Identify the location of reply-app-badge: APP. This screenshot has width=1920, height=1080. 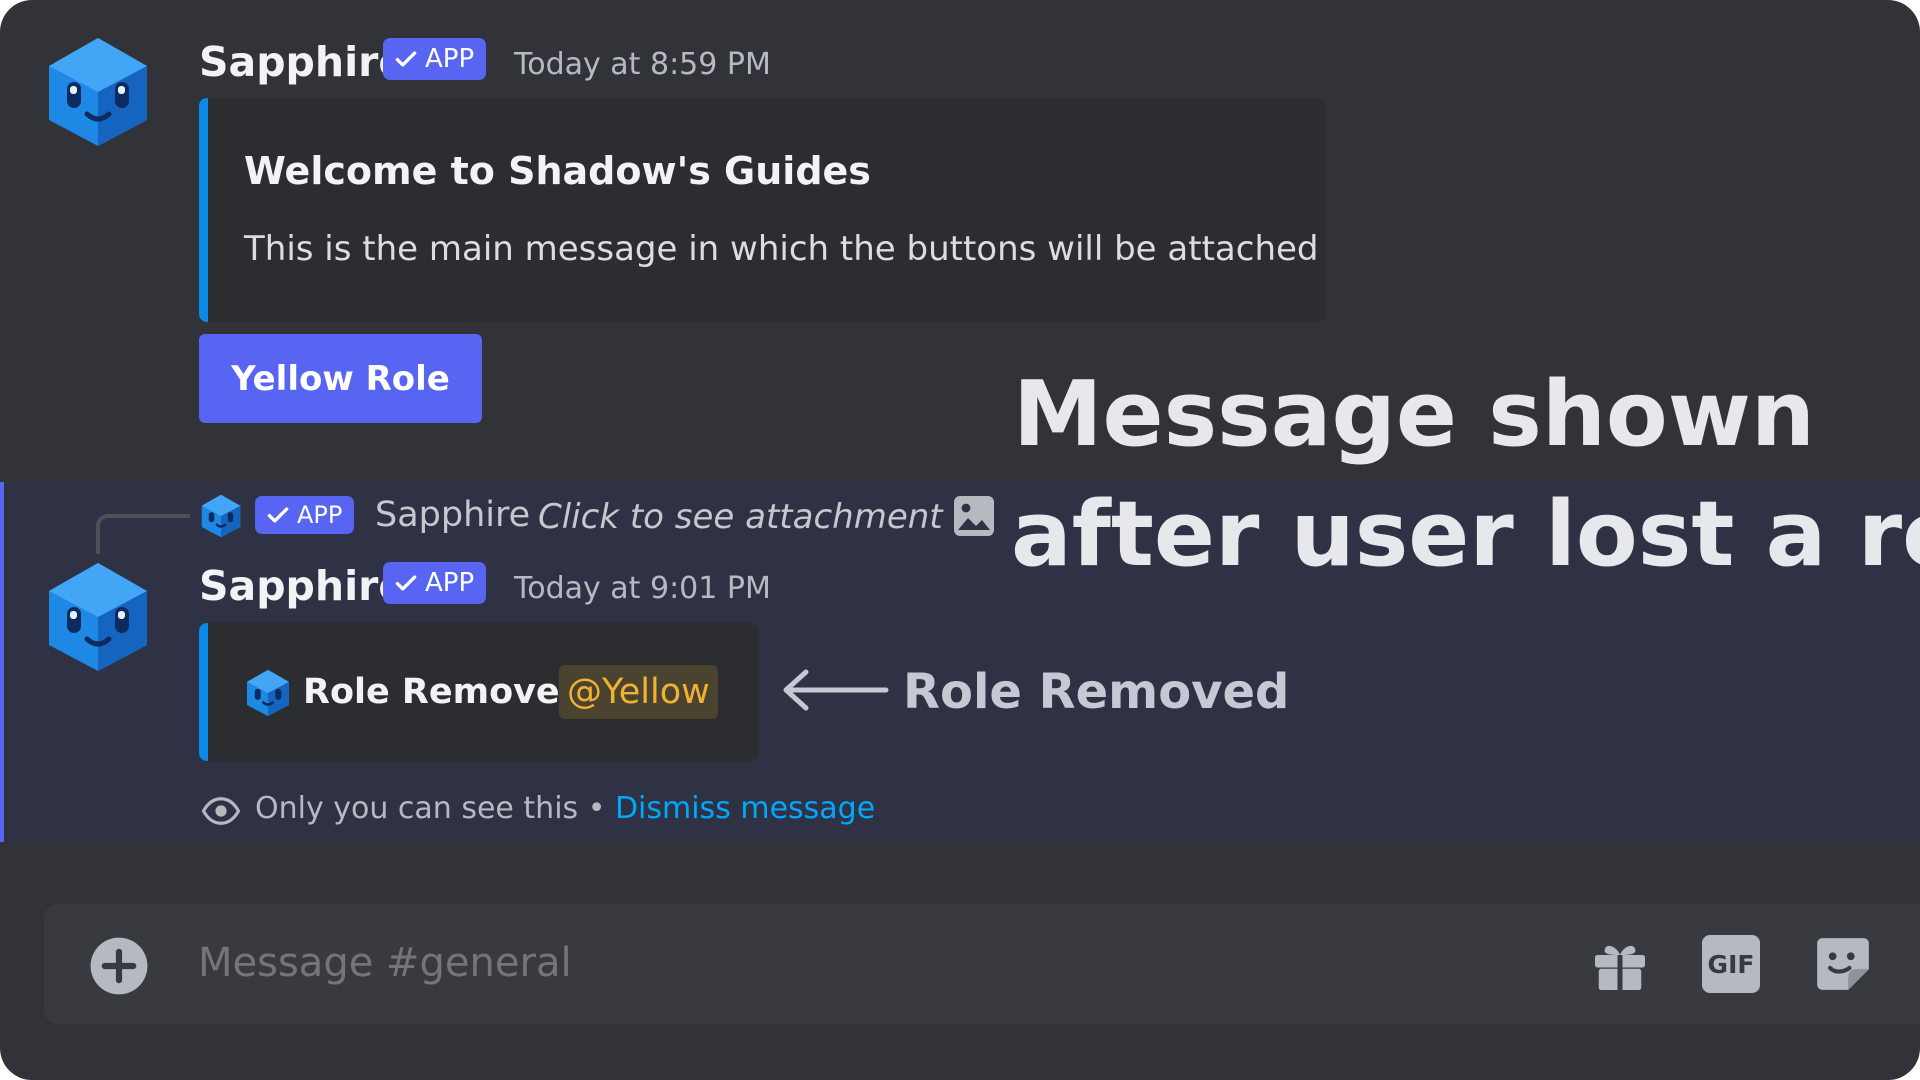
(305, 515).